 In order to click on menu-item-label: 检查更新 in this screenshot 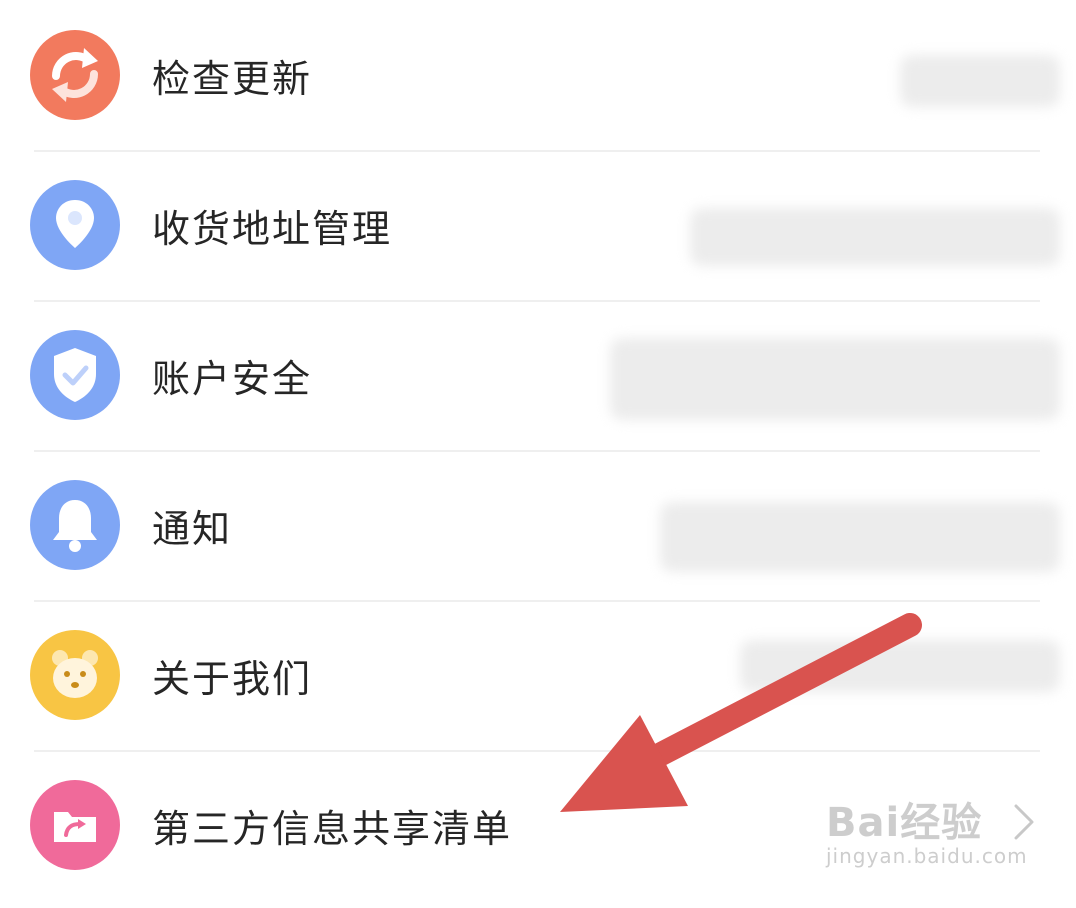, I will do `click(232, 79)`.